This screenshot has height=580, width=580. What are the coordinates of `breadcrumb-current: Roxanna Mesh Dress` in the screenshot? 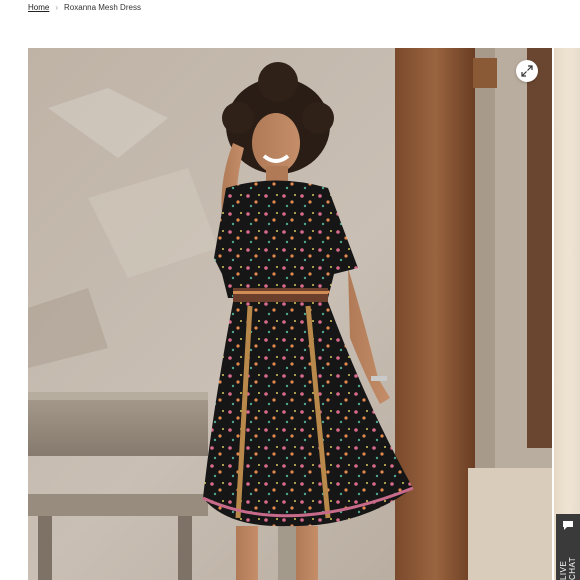 It's located at (102, 7).